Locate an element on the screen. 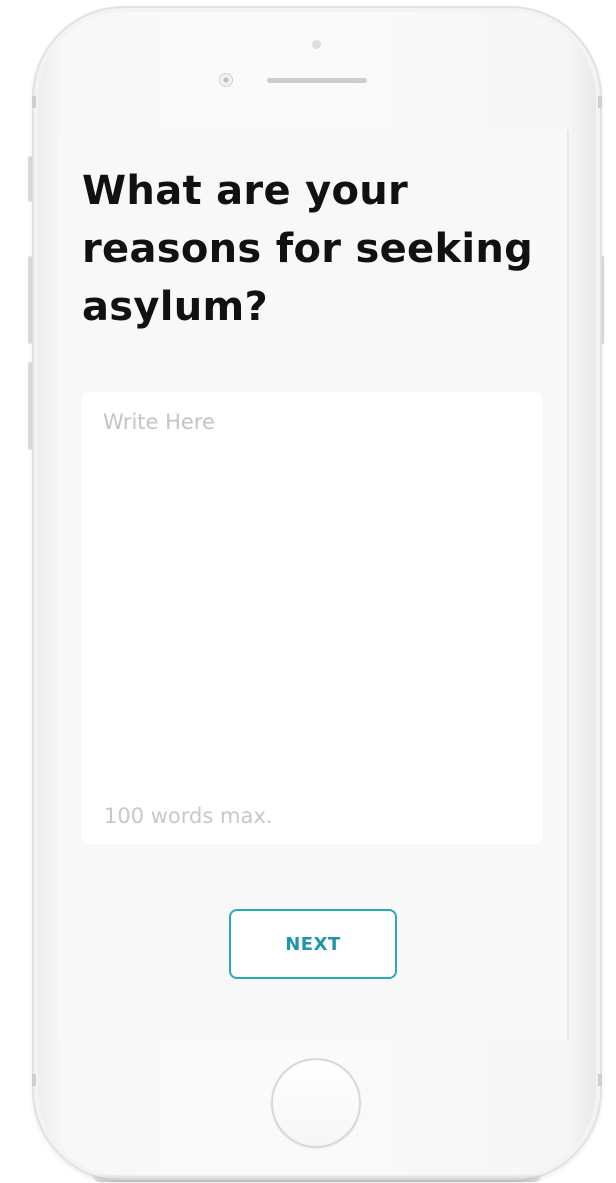 The height and width of the screenshot is (1183, 616). antenna-line-right-top is located at coordinates (600, 102).